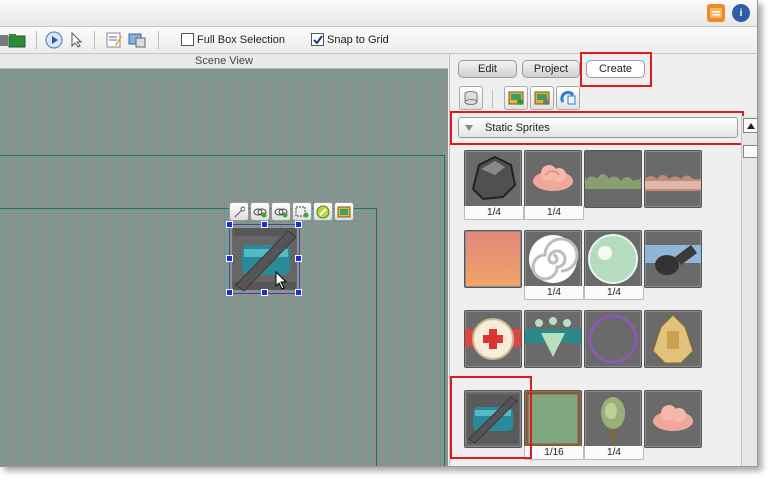  What do you see at coordinates (493, 339) in the screenshot?
I see `sprite-thumb-health-cross` at bounding box center [493, 339].